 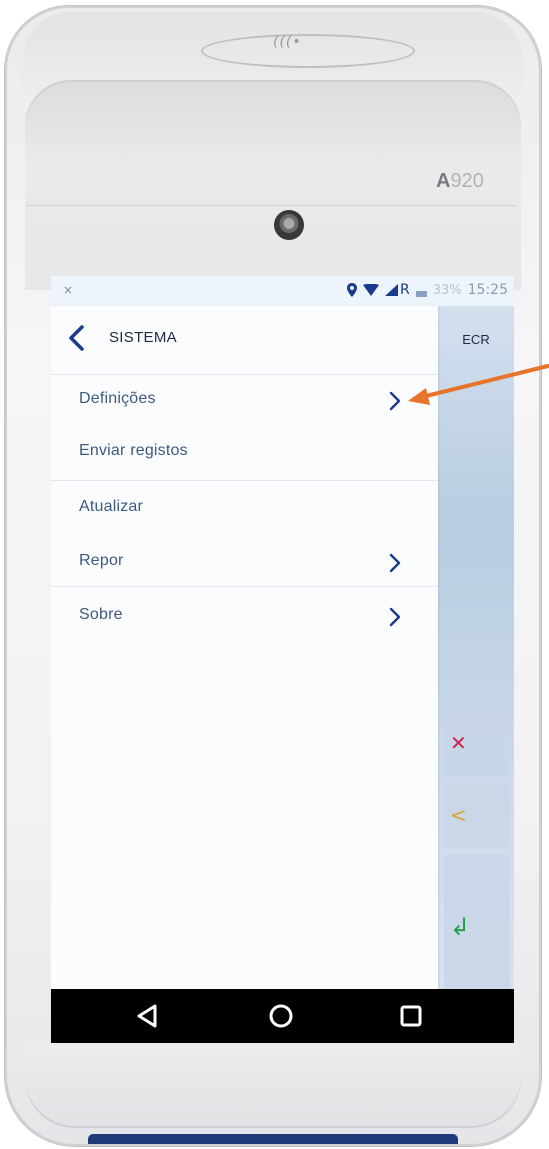 What do you see at coordinates (143, 337) in the screenshot?
I see `drawer-title: SISTEMA` at bounding box center [143, 337].